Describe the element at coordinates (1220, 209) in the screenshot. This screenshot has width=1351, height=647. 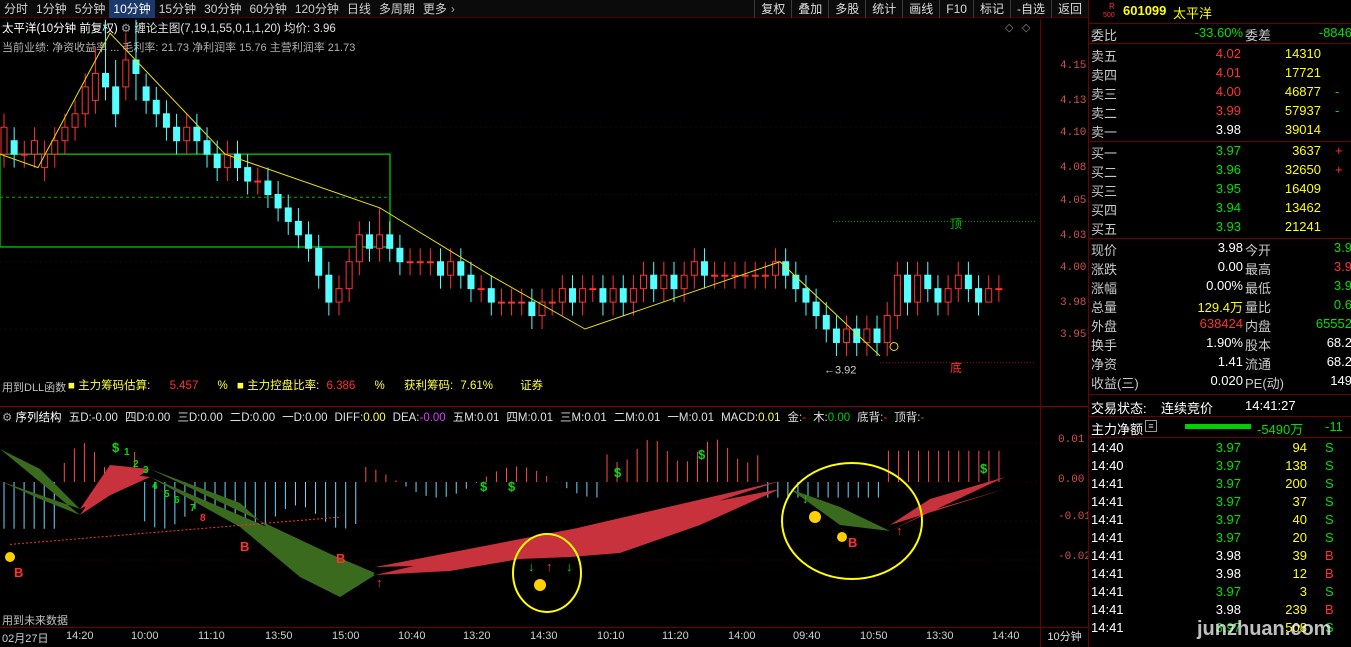
I see `bid-row: 买四 3.94 13462` at that location.